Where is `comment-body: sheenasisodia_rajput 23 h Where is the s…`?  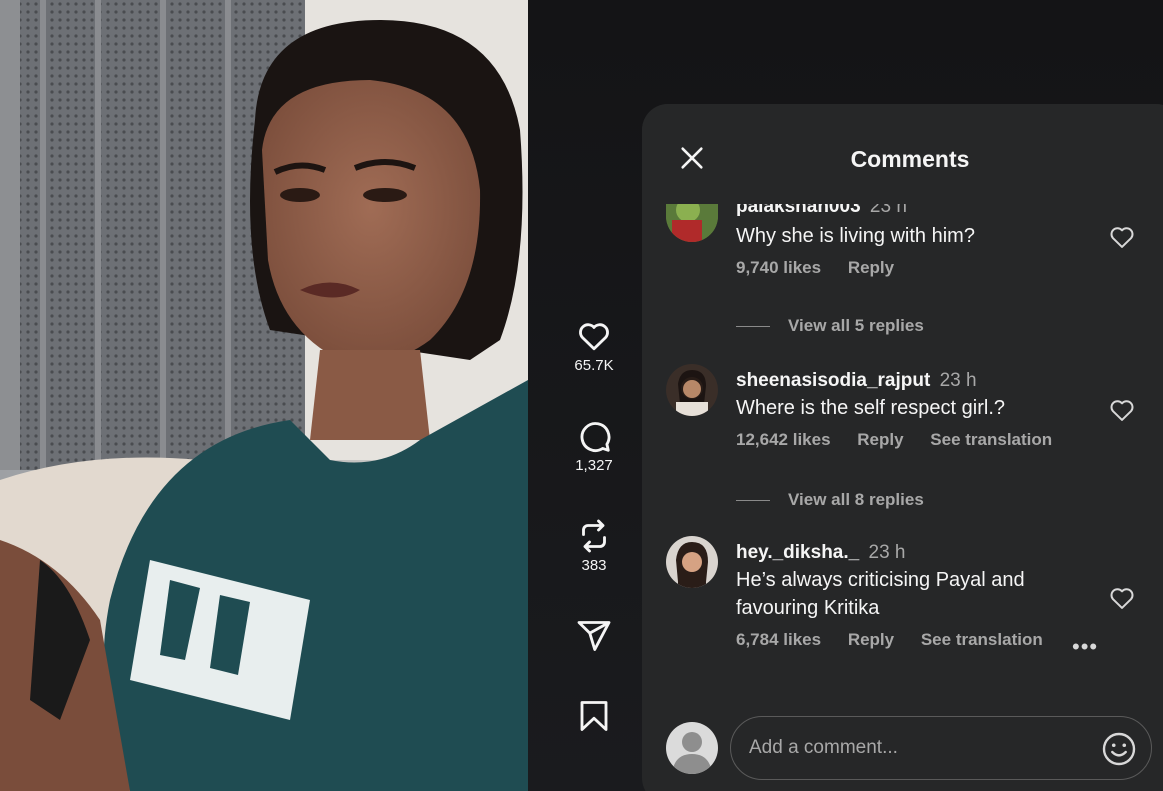
comment-body: sheenasisodia_rajput 23 h Where is the s… is located at coordinates (916, 409).